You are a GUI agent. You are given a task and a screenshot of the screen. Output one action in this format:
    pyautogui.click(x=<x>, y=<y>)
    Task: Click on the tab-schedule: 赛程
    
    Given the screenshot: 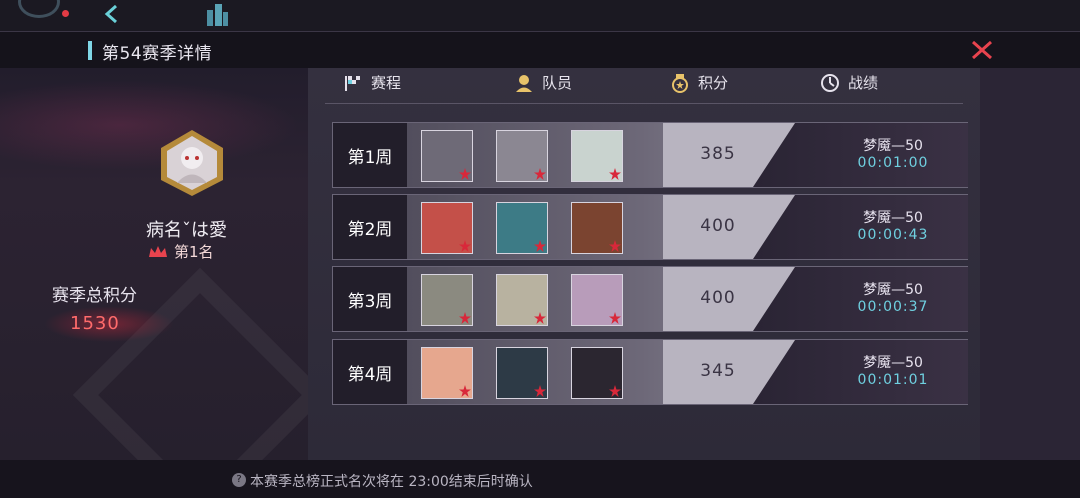 What is the action you would take?
    pyautogui.click(x=372, y=82)
    